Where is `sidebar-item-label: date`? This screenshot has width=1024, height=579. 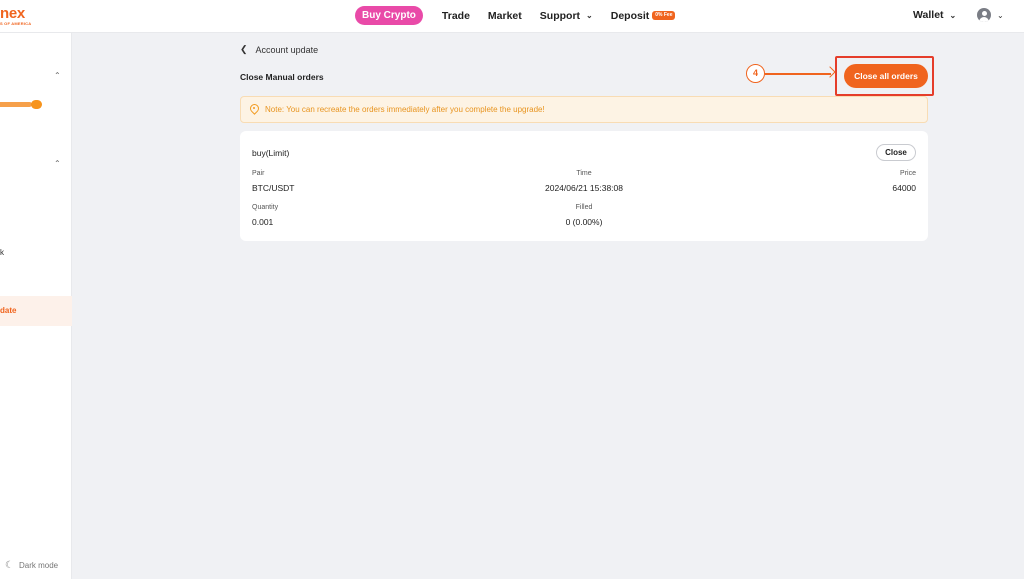
sidebar-item-label: date is located at coordinates (8, 310).